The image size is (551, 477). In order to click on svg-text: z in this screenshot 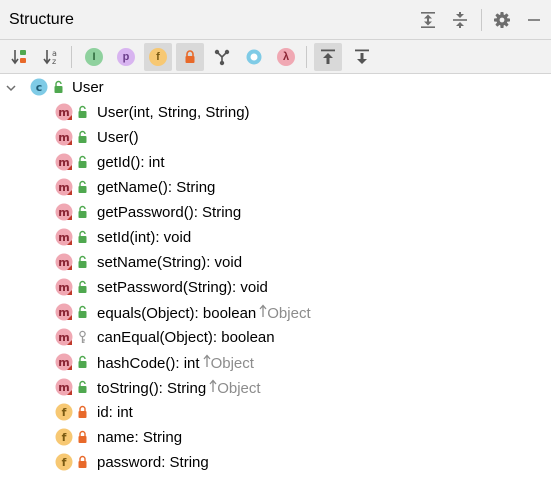, I will do `click(54, 61)`.